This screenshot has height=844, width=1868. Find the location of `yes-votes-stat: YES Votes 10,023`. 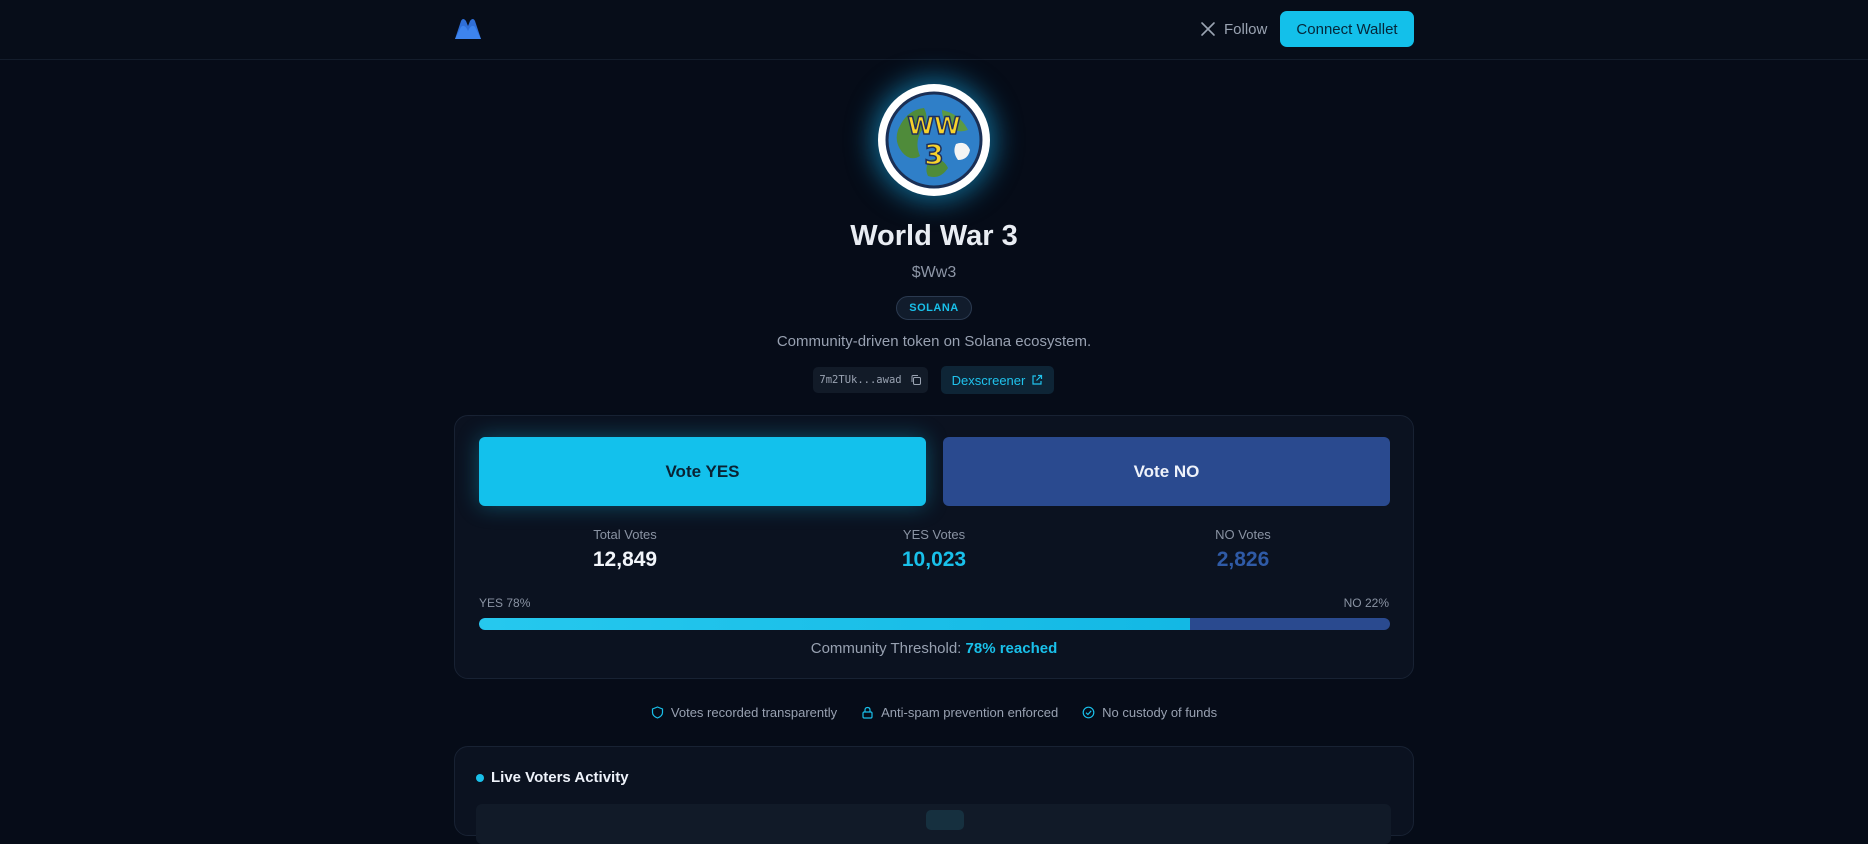

yes-votes-stat: YES Votes 10,023 is located at coordinates (934, 549).